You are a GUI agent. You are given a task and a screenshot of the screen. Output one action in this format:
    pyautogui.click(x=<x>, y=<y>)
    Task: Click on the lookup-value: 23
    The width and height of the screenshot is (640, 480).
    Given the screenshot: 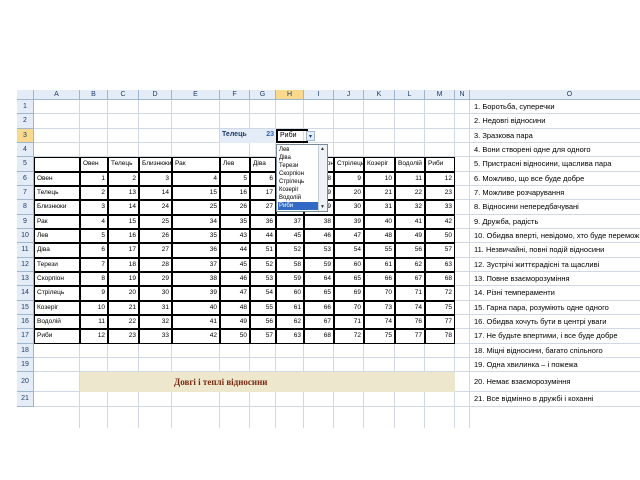 What is the action you would take?
    pyautogui.click(x=263, y=135)
    